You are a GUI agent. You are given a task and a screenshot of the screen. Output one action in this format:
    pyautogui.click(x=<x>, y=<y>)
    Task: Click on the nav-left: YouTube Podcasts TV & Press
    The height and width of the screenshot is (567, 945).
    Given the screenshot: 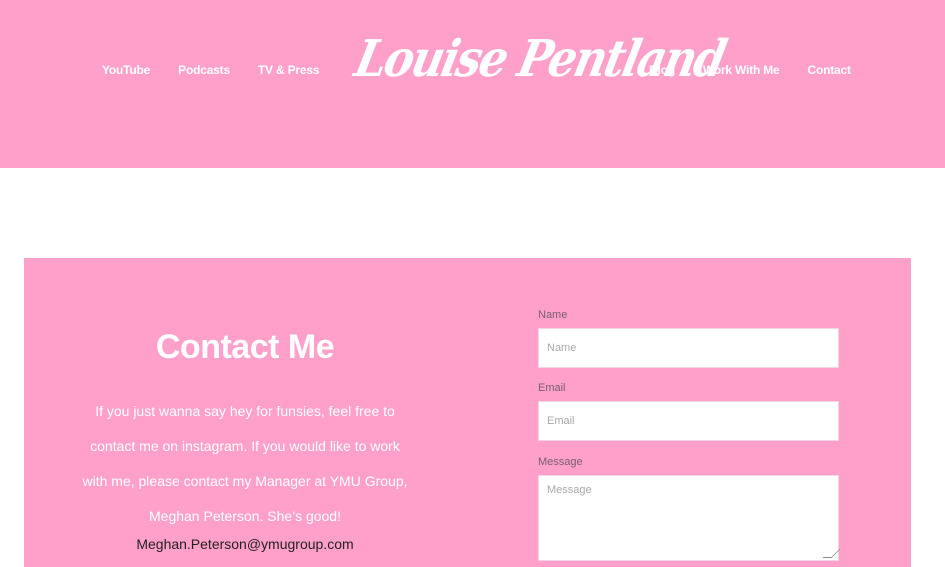 What is the action you would take?
    pyautogui.click(x=210, y=70)
    